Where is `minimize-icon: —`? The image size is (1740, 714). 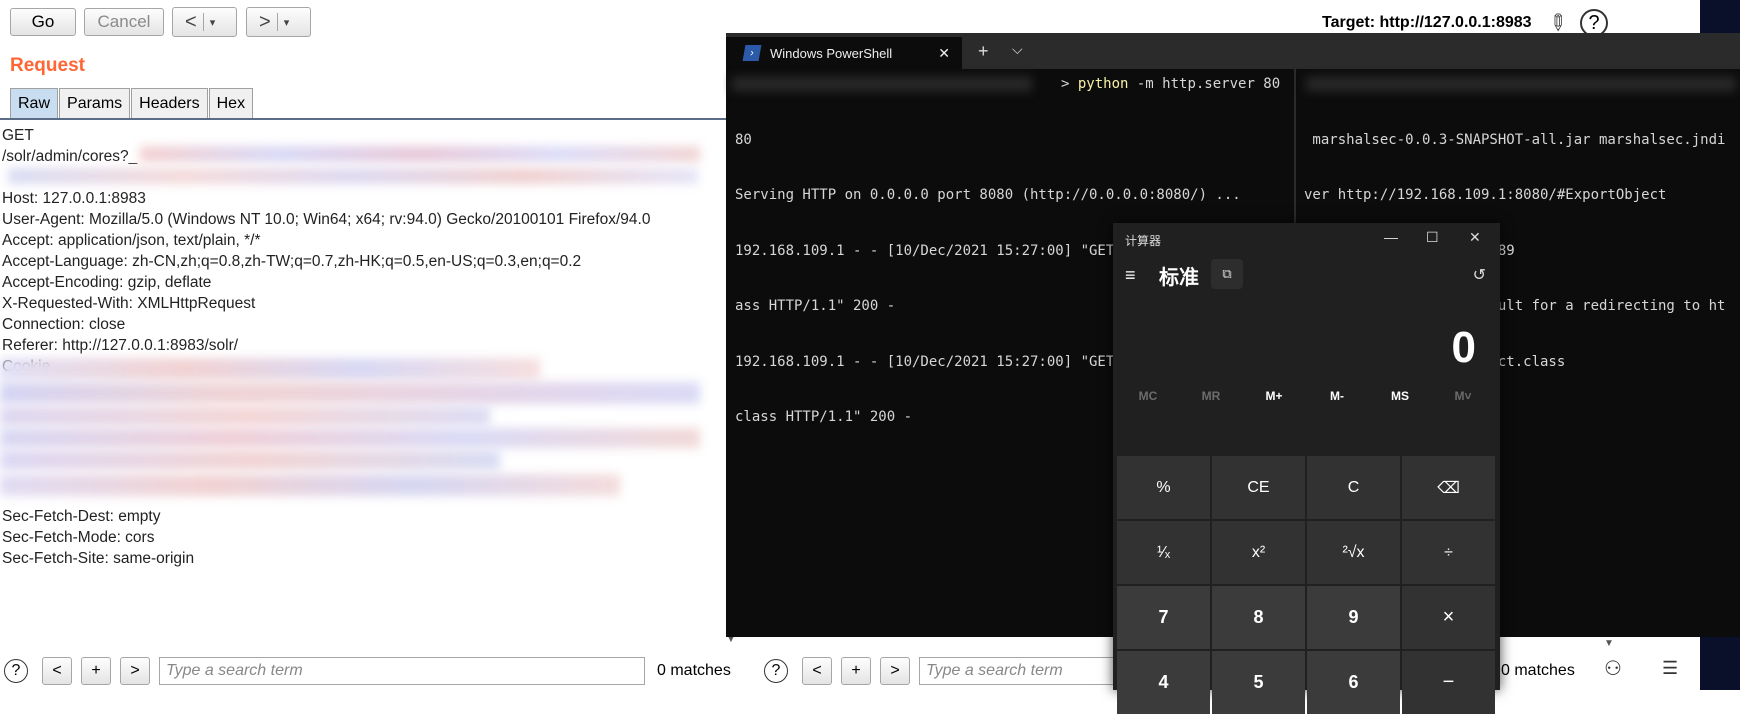
minimize-icon: — is located at coordinates (1391, 237).